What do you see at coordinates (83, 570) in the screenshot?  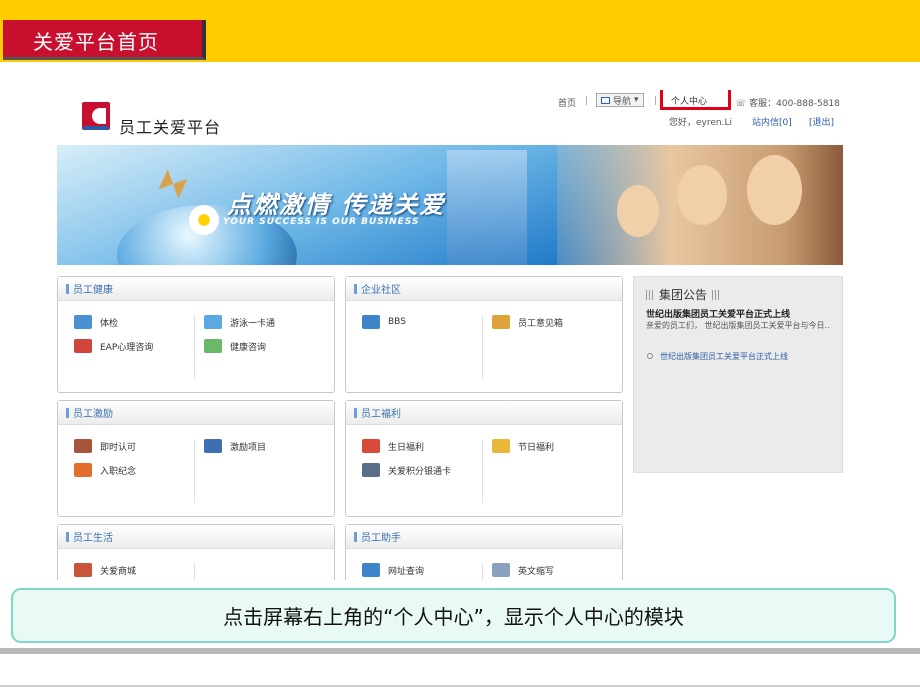 I see `mall-icon` at bounding box center [83, 570].